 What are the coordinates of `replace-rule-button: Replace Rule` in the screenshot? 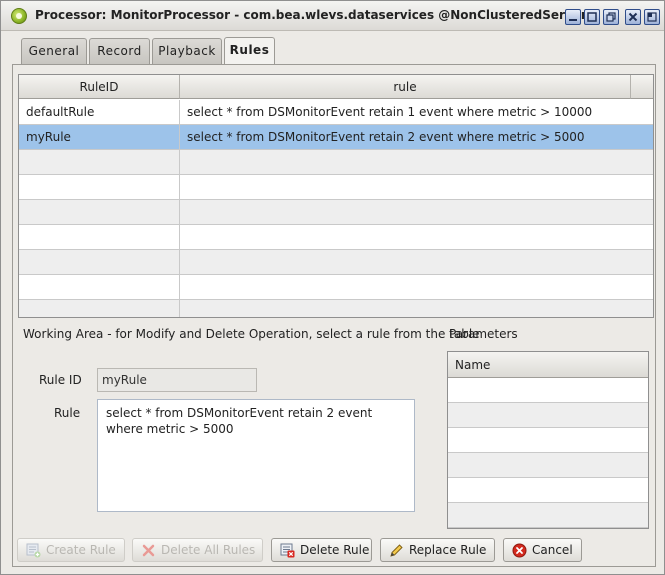 It's located at (437, 550).